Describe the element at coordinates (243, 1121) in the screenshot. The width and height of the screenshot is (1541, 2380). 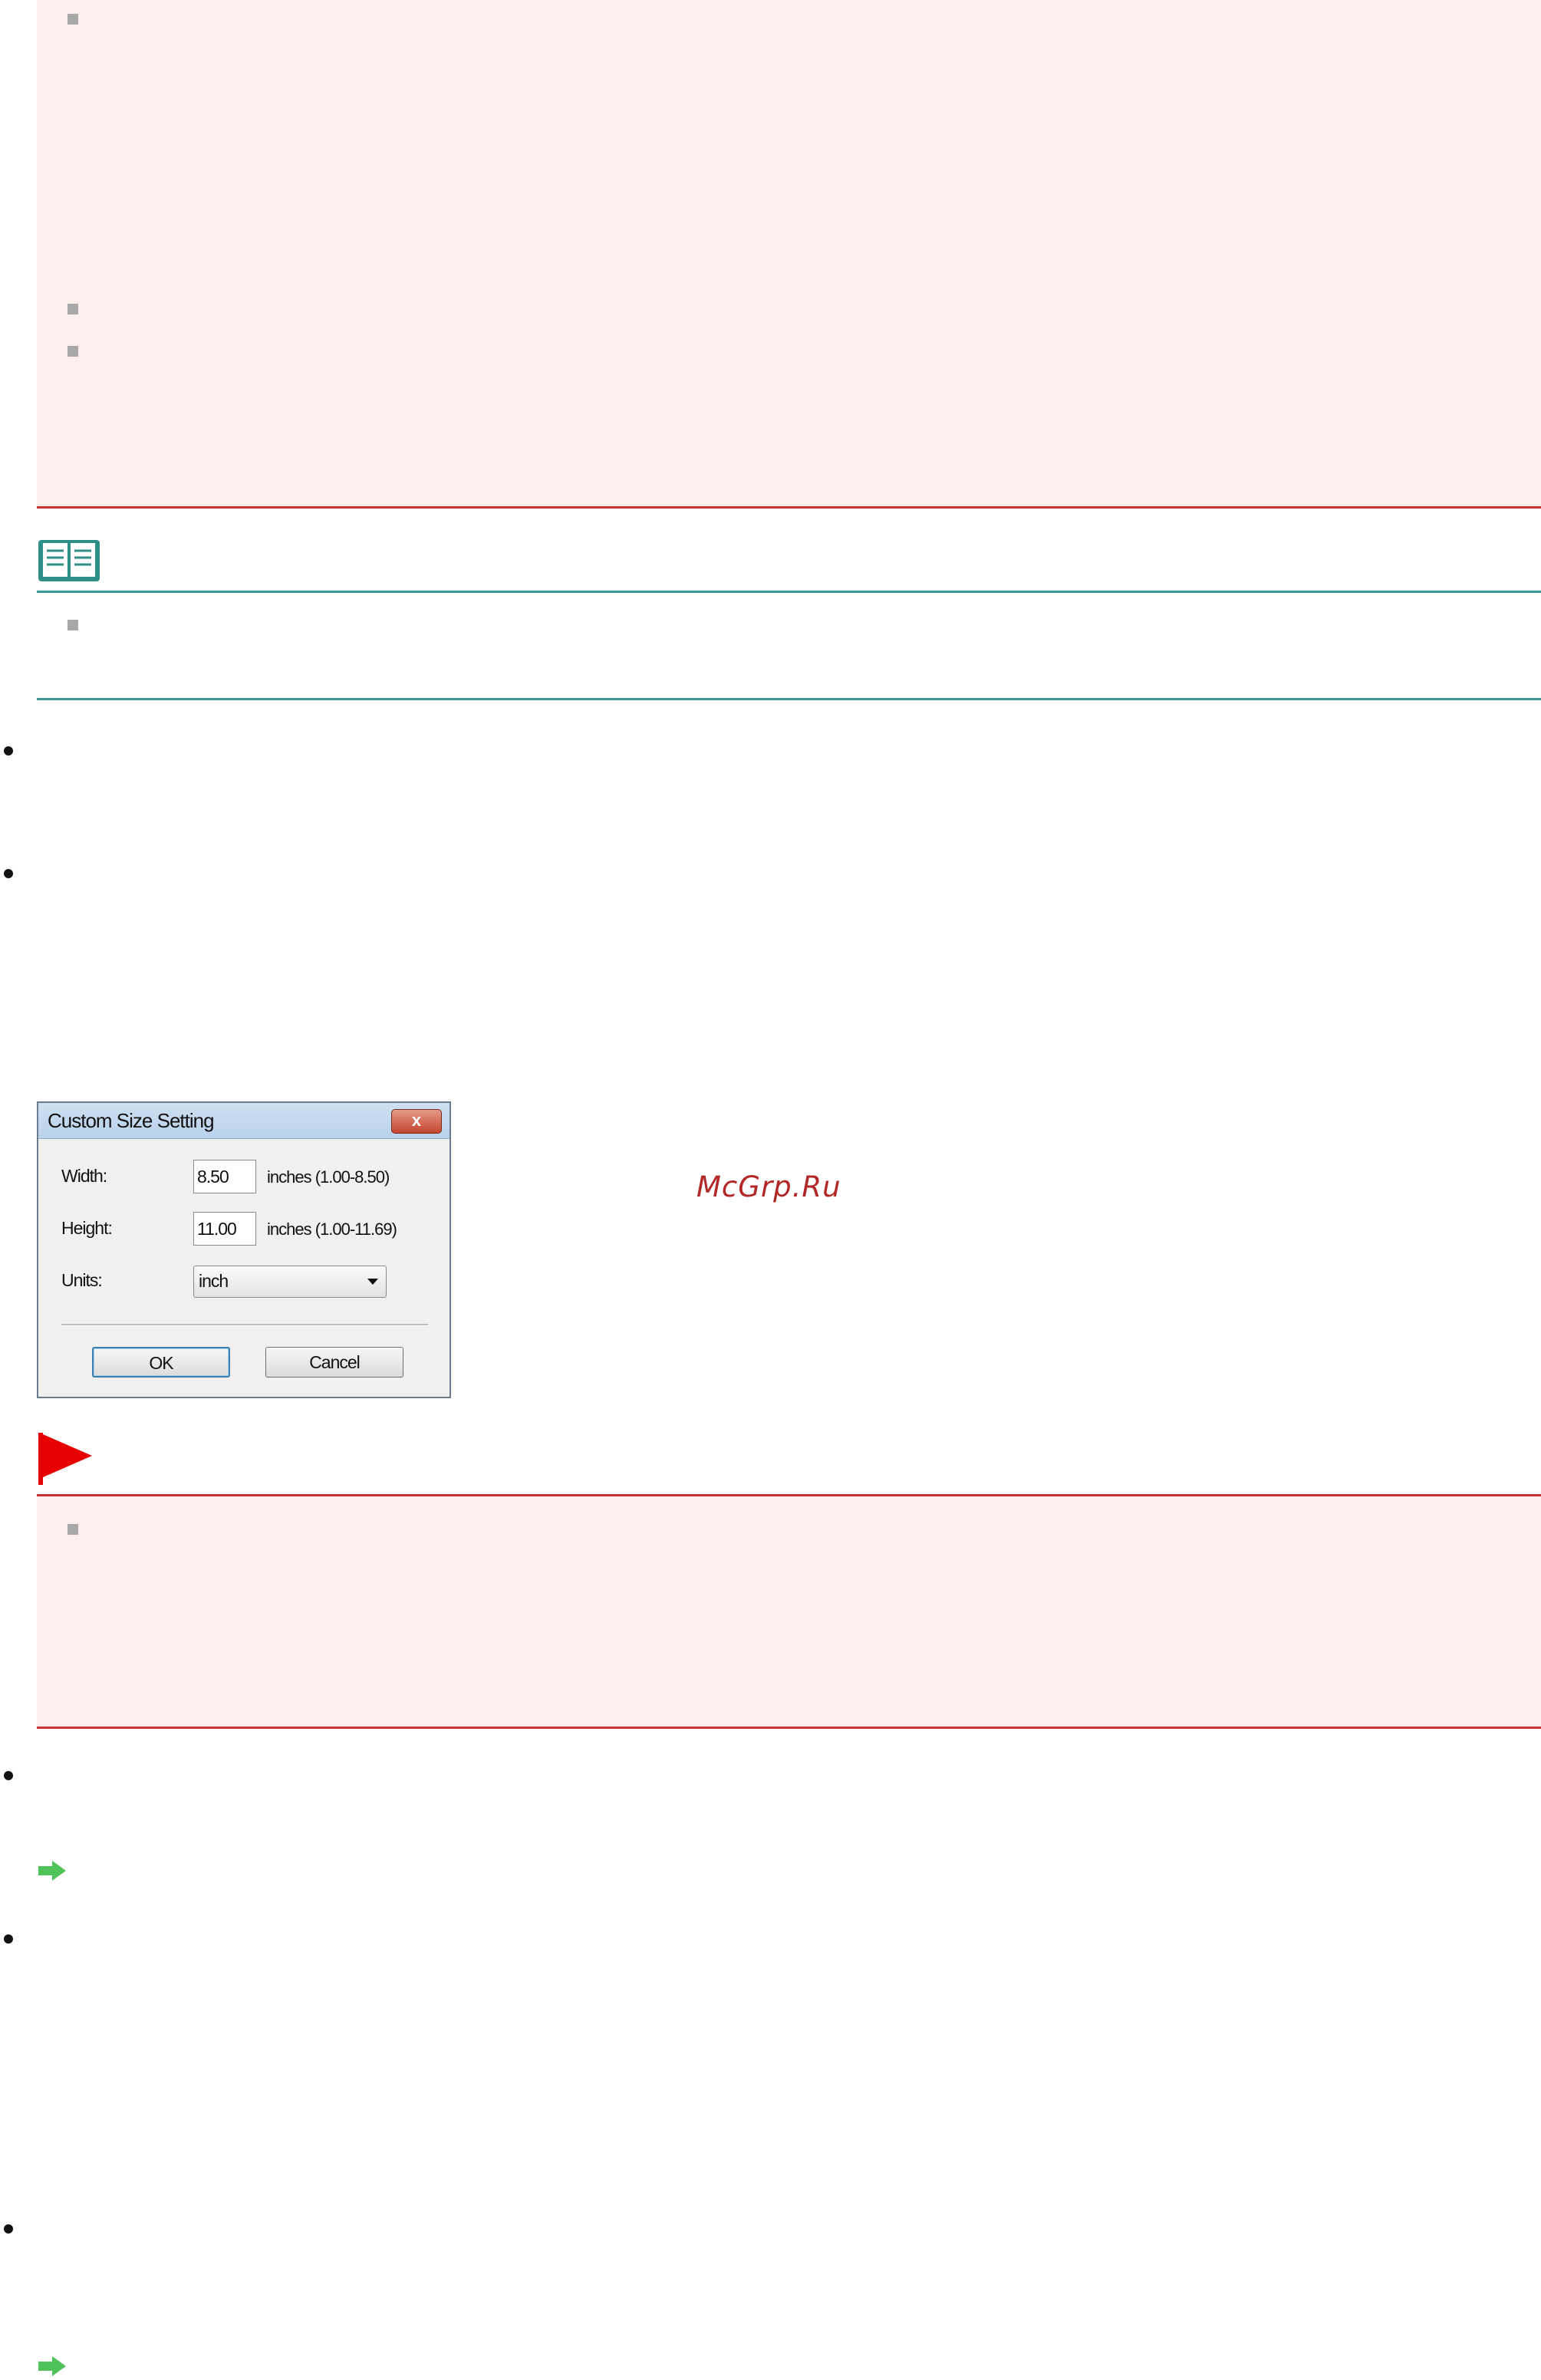
I see `dialog-title-bar: Custom Size Setting x` at that location.